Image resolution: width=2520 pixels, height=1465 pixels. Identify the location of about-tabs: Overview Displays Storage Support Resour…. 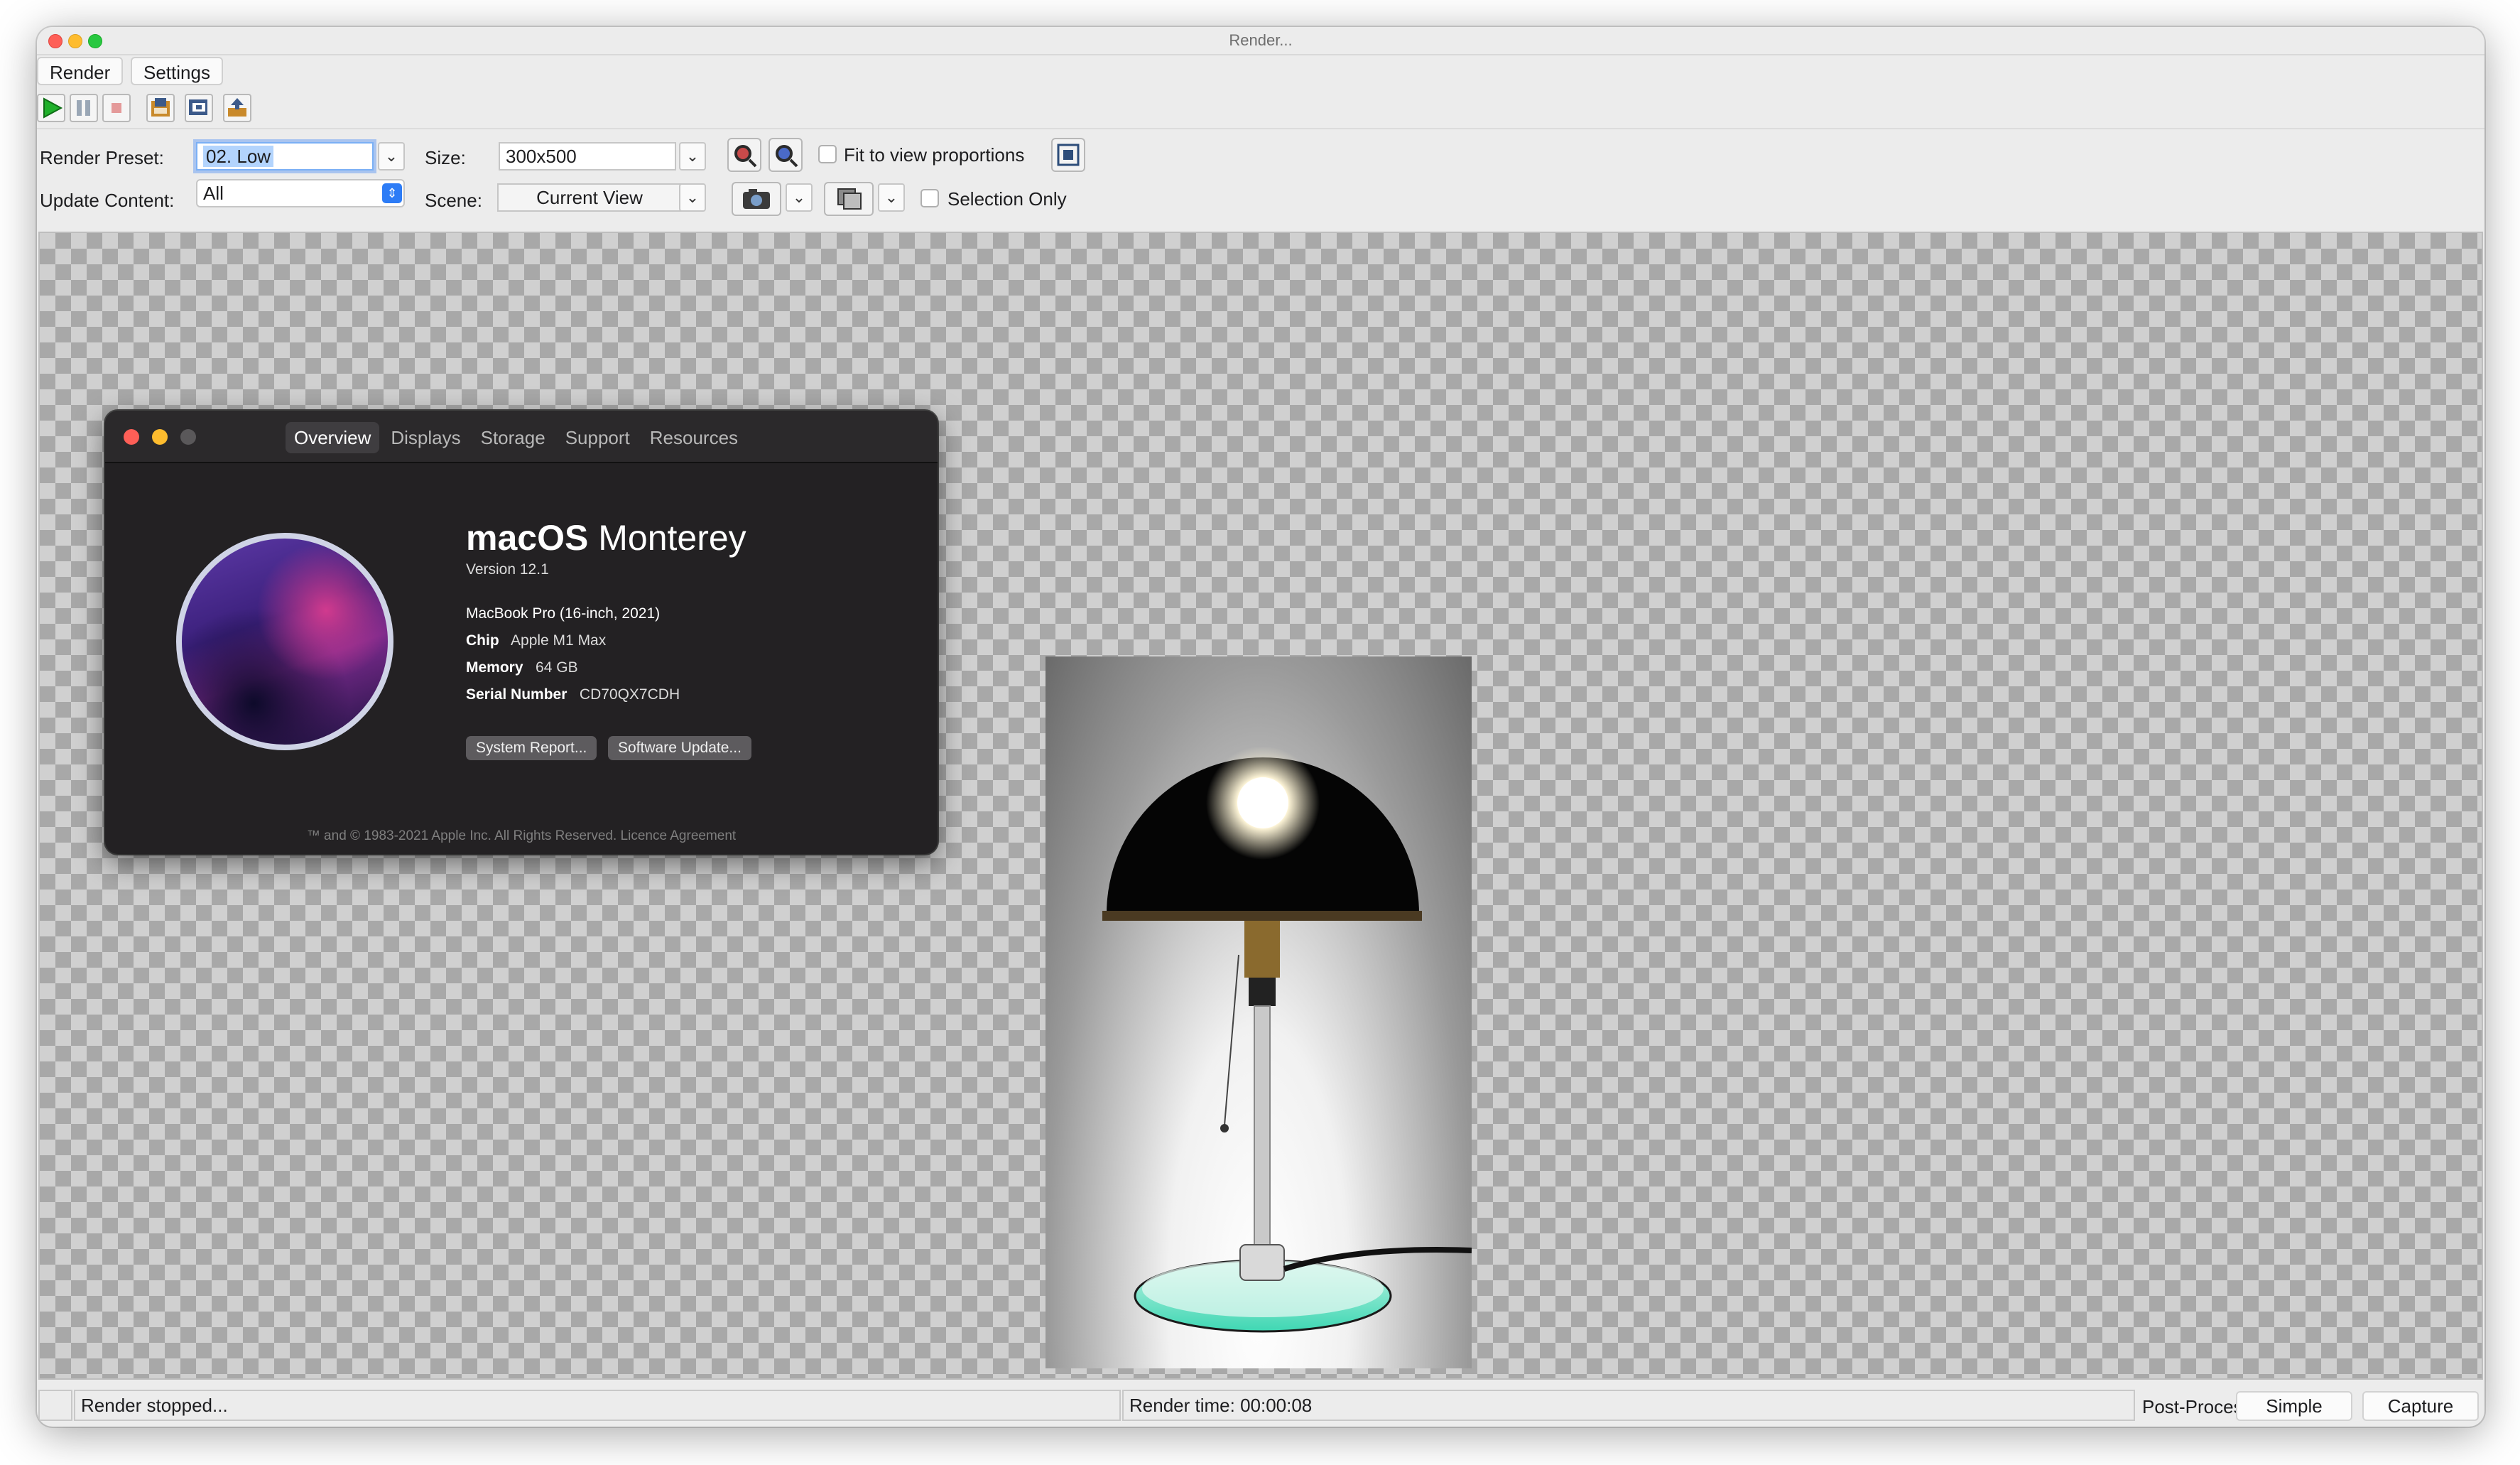
(516, 437).